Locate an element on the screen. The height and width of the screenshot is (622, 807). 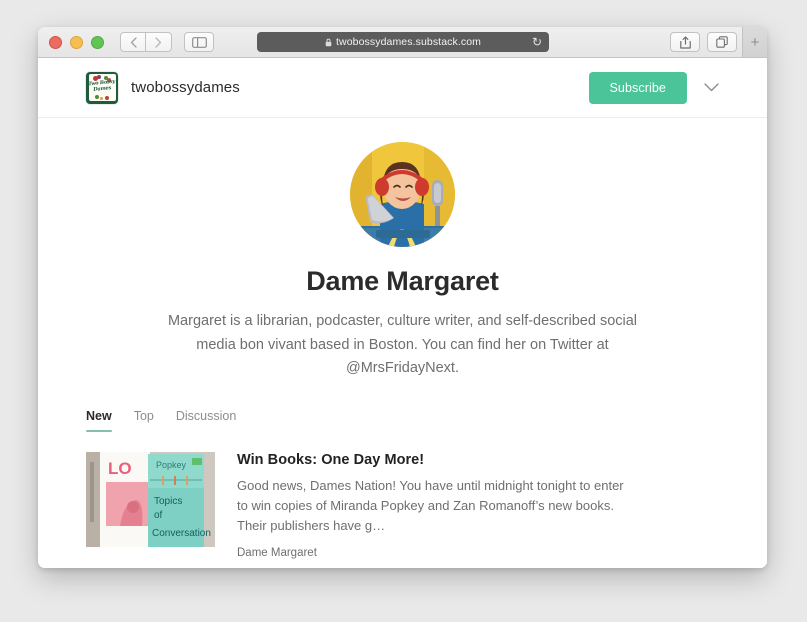
tabs-overview-button is located at coordinates (722, 42).